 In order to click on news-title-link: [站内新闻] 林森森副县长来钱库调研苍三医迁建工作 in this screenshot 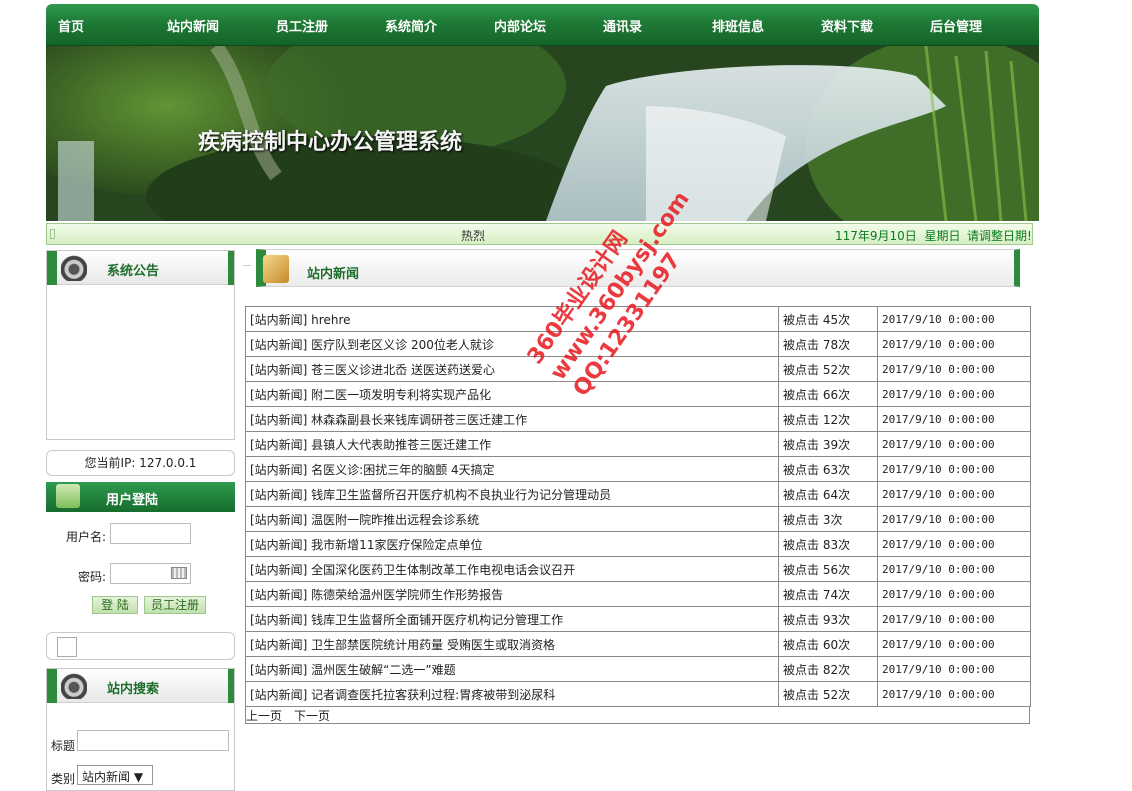, I will do `click(512, 419)`.